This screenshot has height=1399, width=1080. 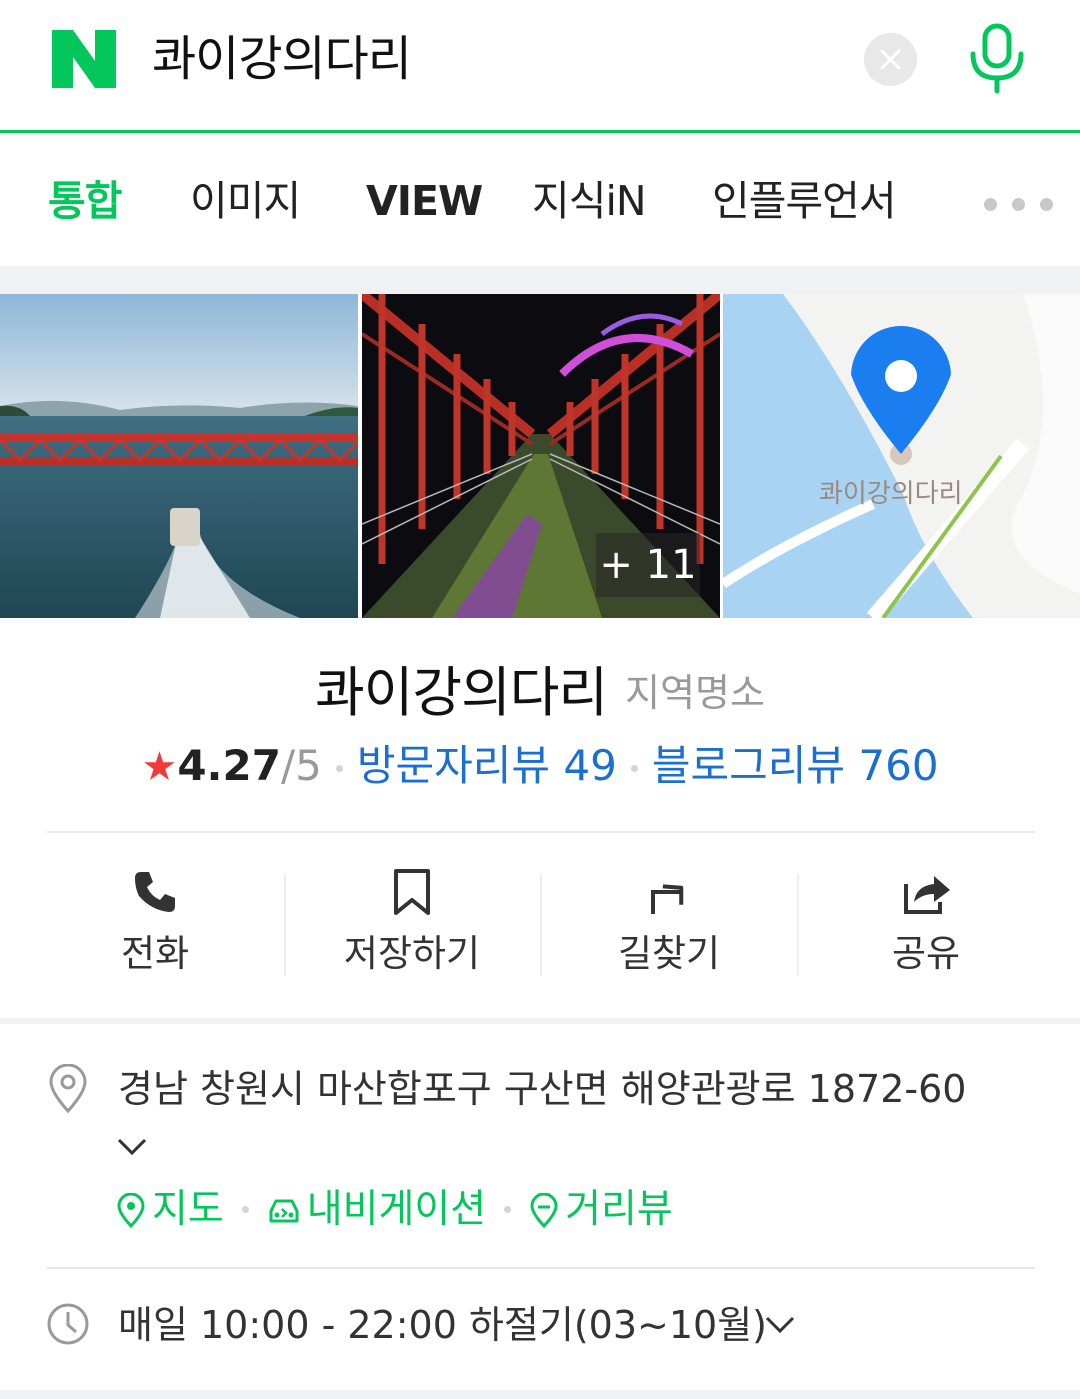 I want to click on more-tabs-icon, so click(x=1019, y=205).